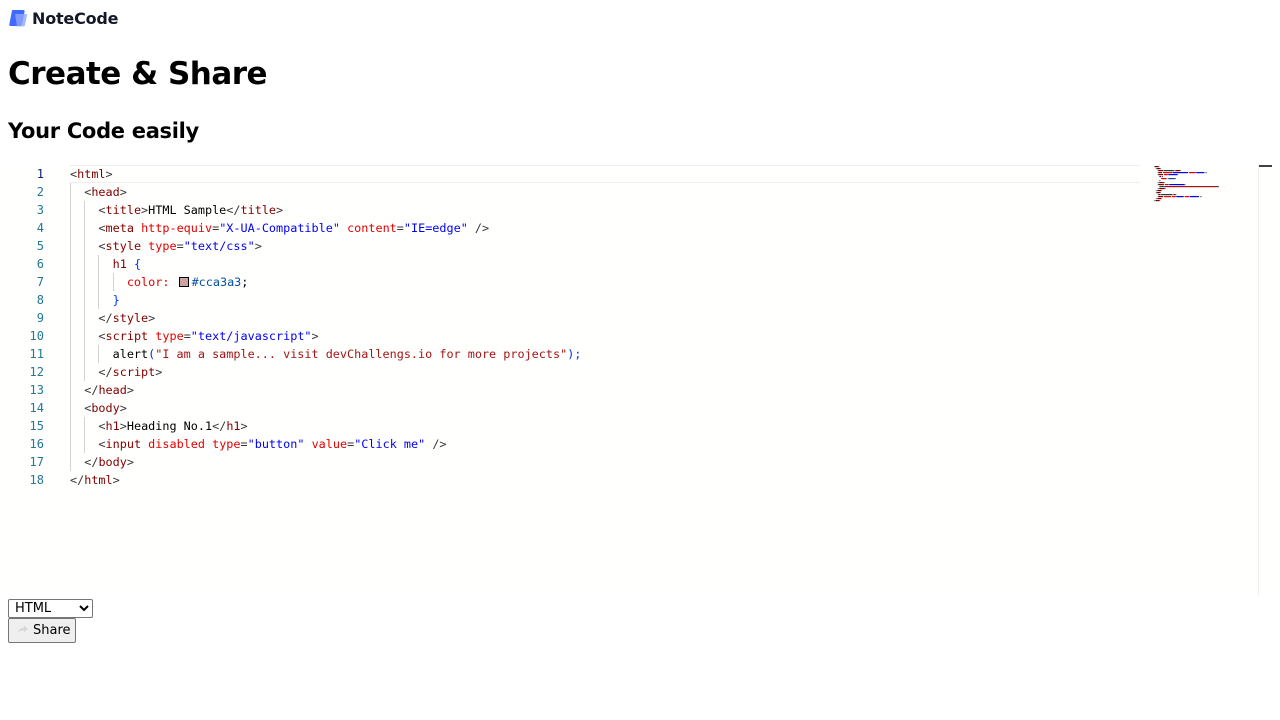  What do you see at coordinates (187, 336) in the screenshot?
I see `code-token: =` at bounding box center [187, 336].